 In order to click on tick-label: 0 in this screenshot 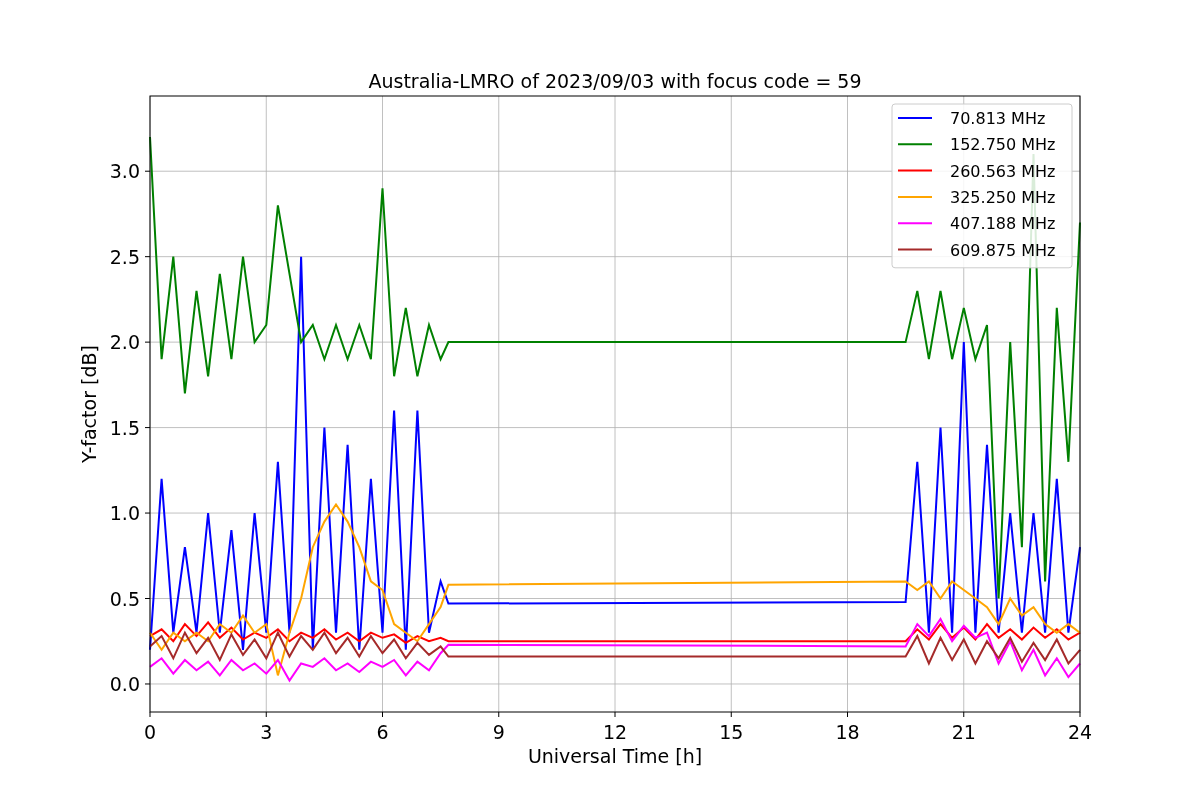, I will do `click(150, 732)`.